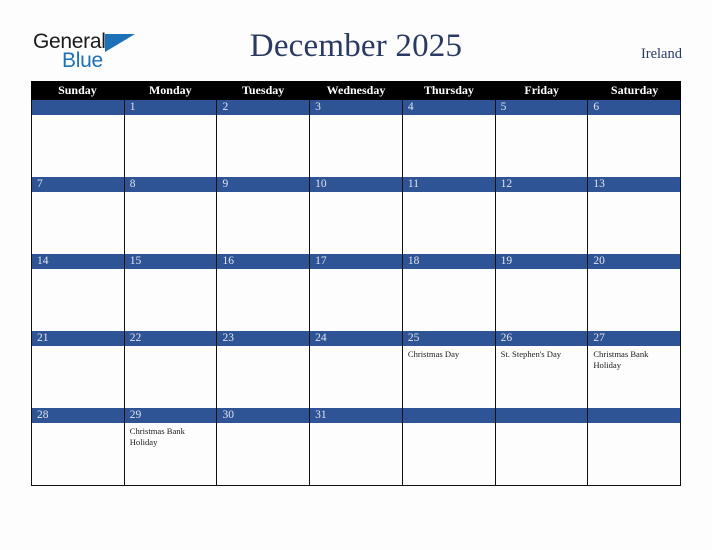 The image size is (712, 550). Describe the element at coordinates (263, 184) in the screenshot. I see `day-number: 9` at that location.